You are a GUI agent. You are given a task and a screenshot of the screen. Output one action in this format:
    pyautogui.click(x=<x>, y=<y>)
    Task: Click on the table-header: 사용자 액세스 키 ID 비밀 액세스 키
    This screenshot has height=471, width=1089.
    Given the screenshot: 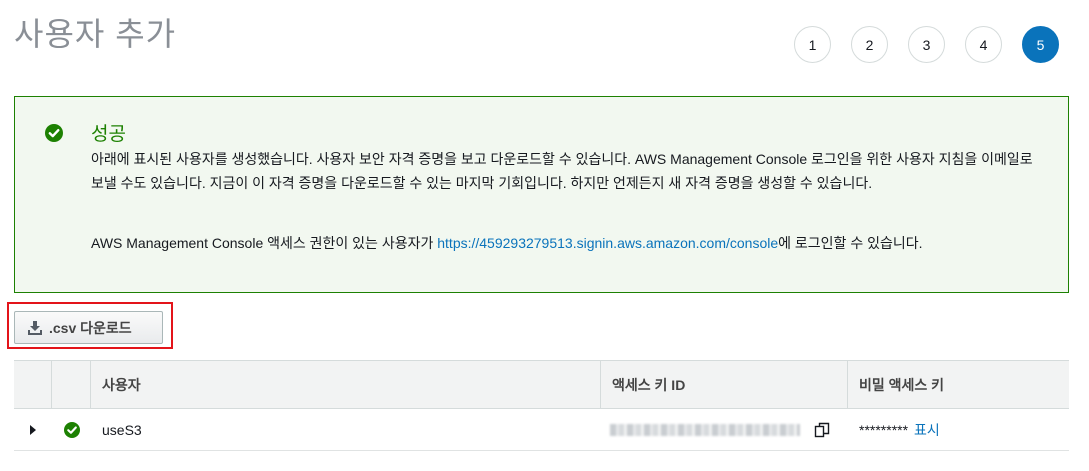 What is the action you would take?
    pyautogui.click(x=541, y=384)
    